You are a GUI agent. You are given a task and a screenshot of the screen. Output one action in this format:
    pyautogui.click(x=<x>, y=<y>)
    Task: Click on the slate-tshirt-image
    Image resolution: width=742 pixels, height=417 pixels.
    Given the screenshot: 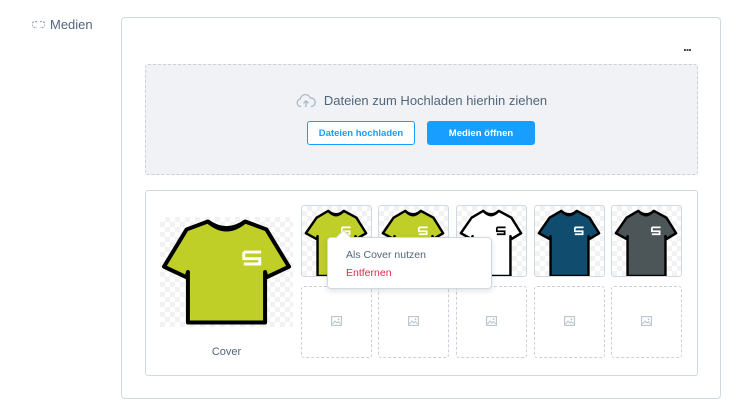 What is the action you would take?
    pyautogui.click(x=646, y=242)
    